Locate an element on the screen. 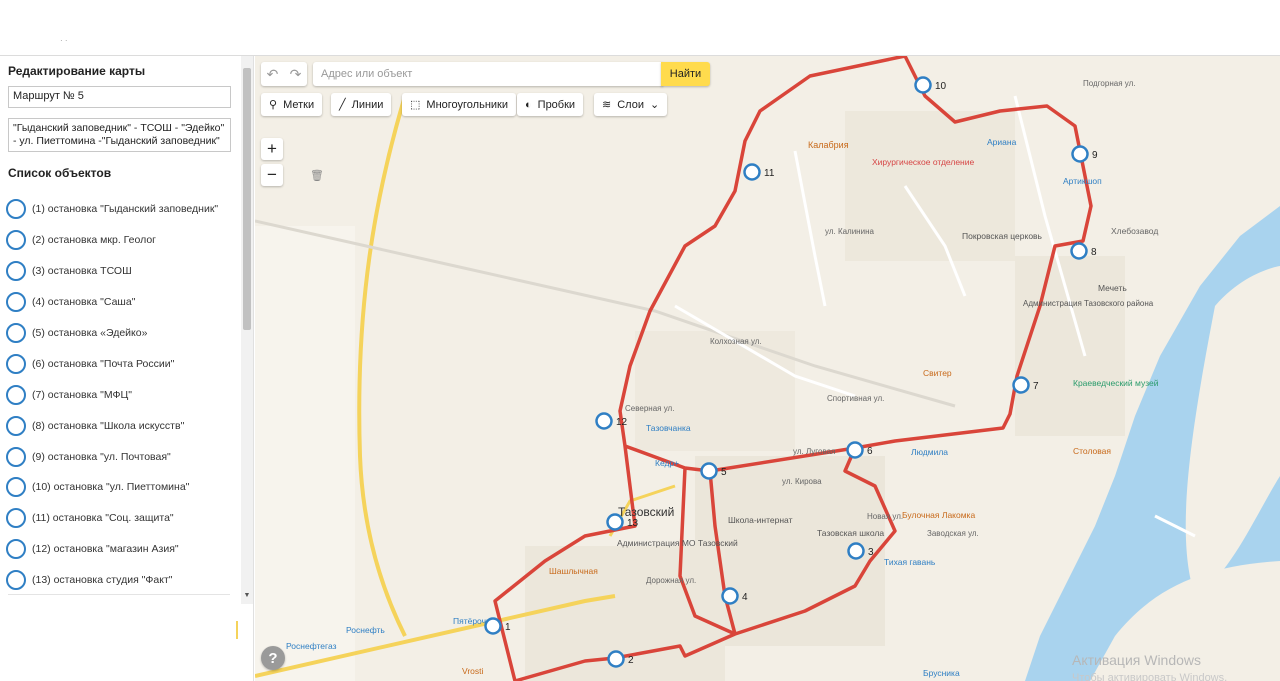 This screenshot has width=1280, height=681. lines-label: Линии is located at coordinates (367, 104).